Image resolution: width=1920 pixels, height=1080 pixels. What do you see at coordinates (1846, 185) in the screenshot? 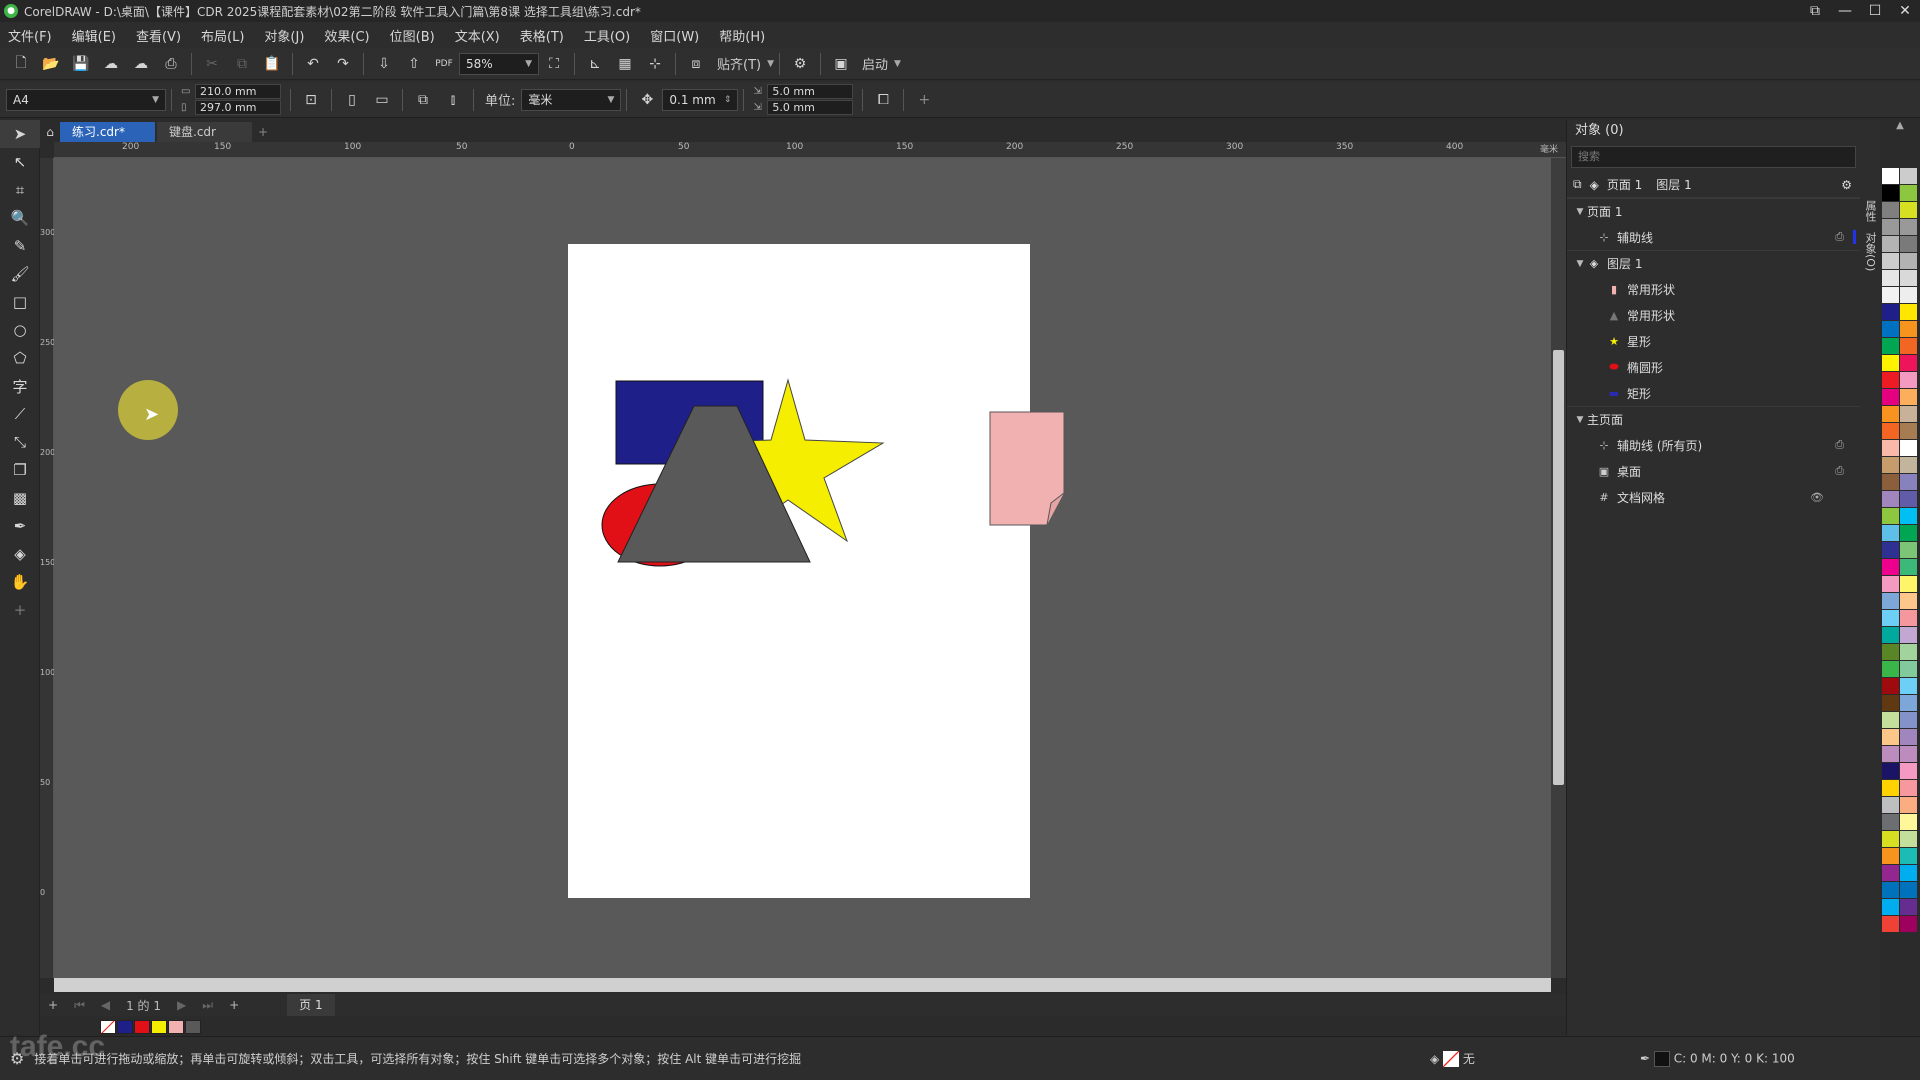
I see `docker-settings-gear-icon: ⚙` at bounding box center [1846, 185].